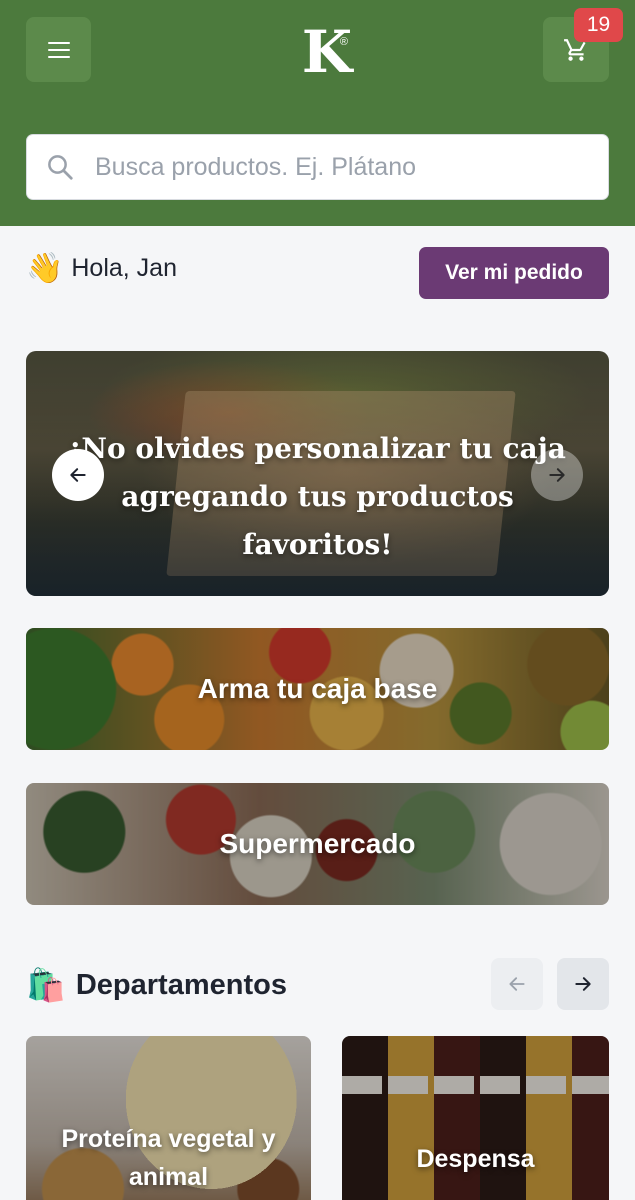  I want to click on card-label: Arma tu caja base, so click(317, 688).